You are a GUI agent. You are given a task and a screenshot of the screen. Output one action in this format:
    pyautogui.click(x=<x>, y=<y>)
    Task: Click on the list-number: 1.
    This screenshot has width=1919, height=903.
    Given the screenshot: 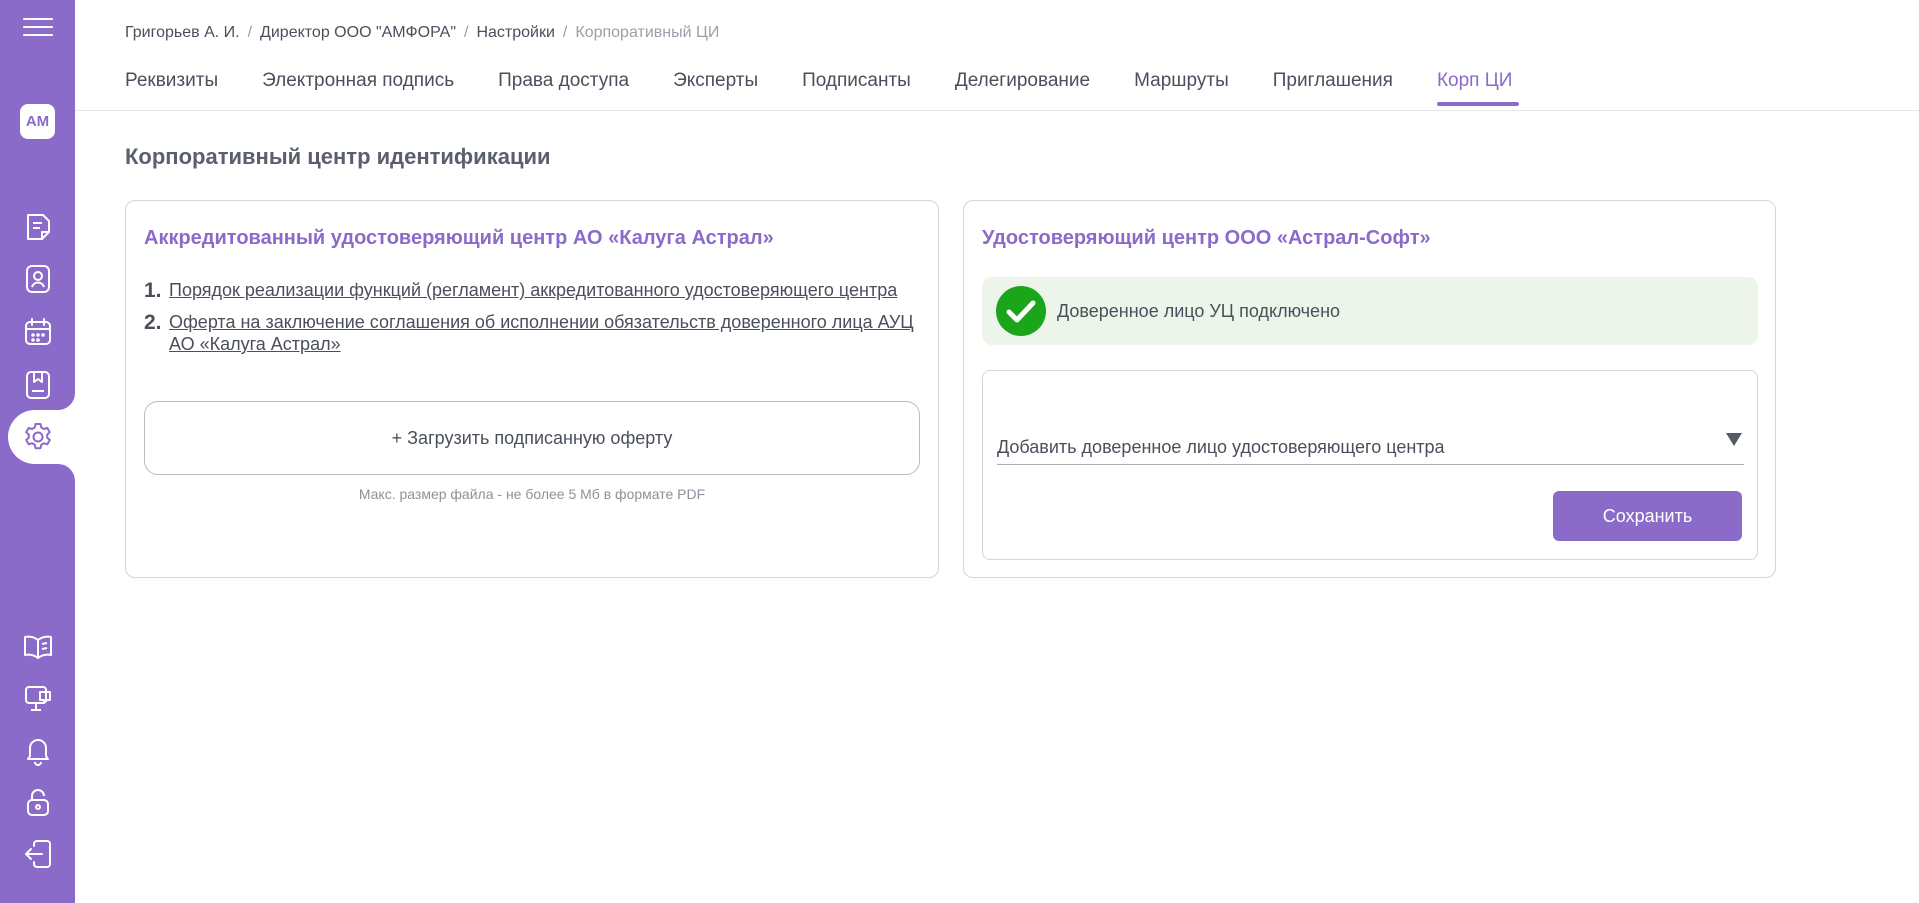 What is the action you would take?
    pyautogui.click(x=153, y=290)
    